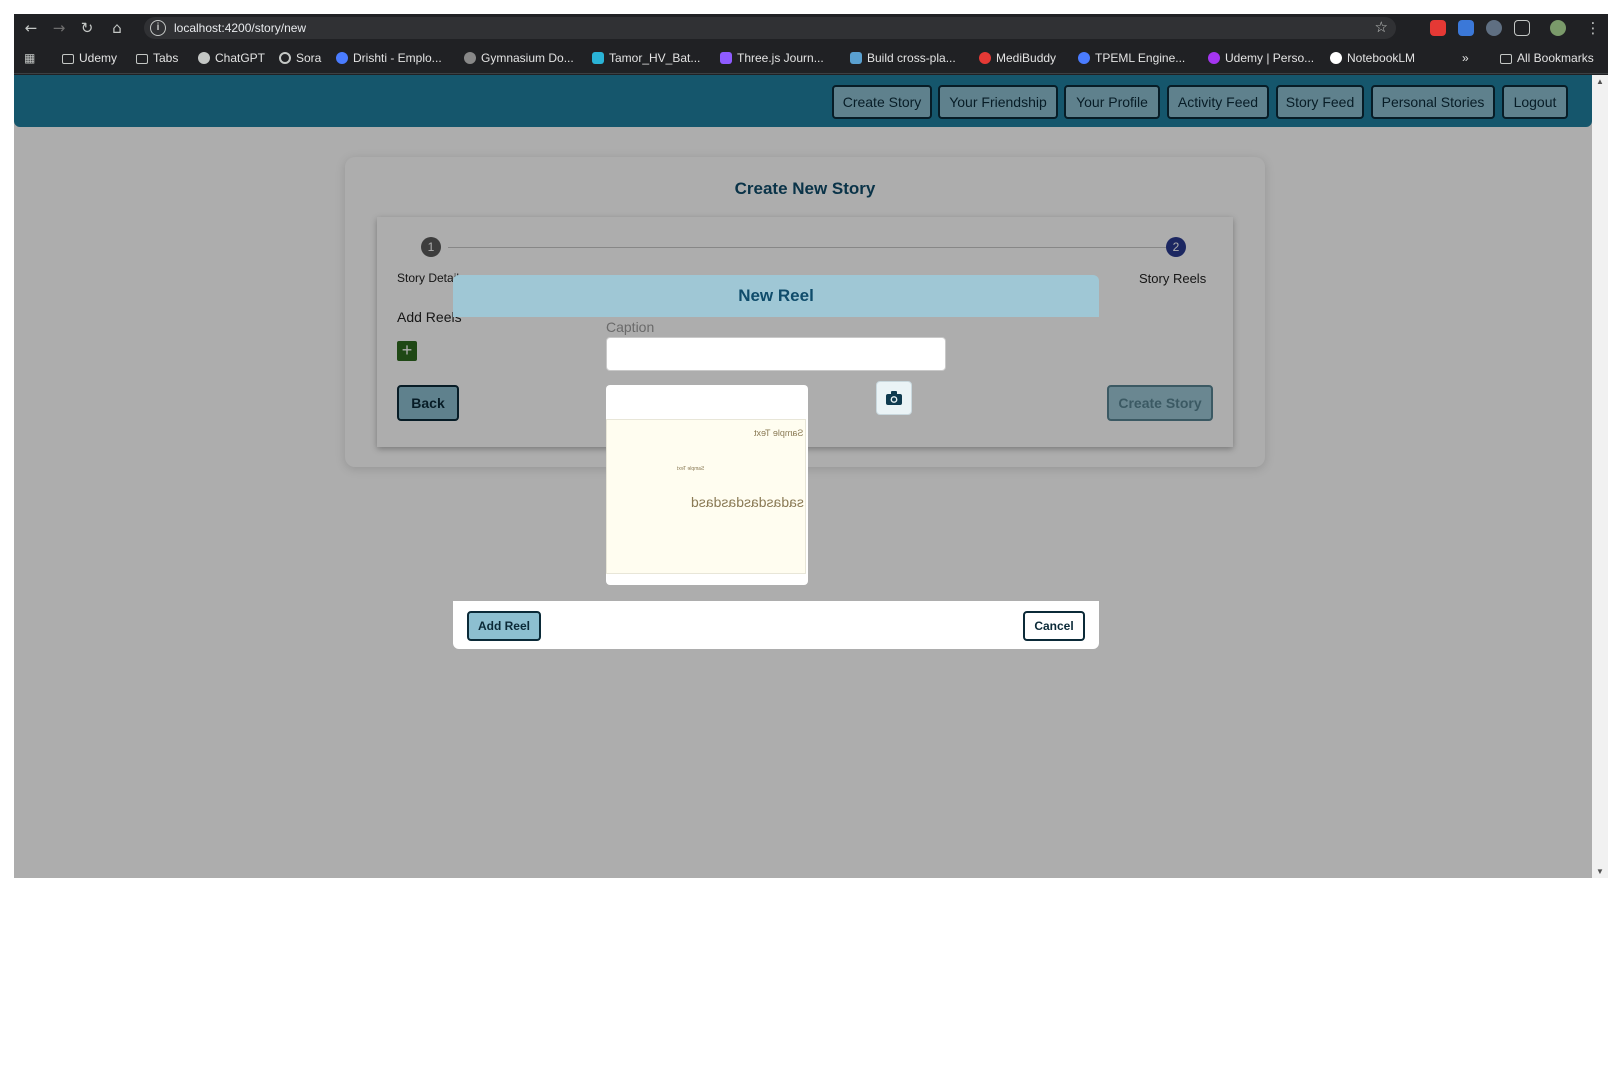  I want to click on address-bar: i localhost:4200/story/new ☆, so click(770, 28).